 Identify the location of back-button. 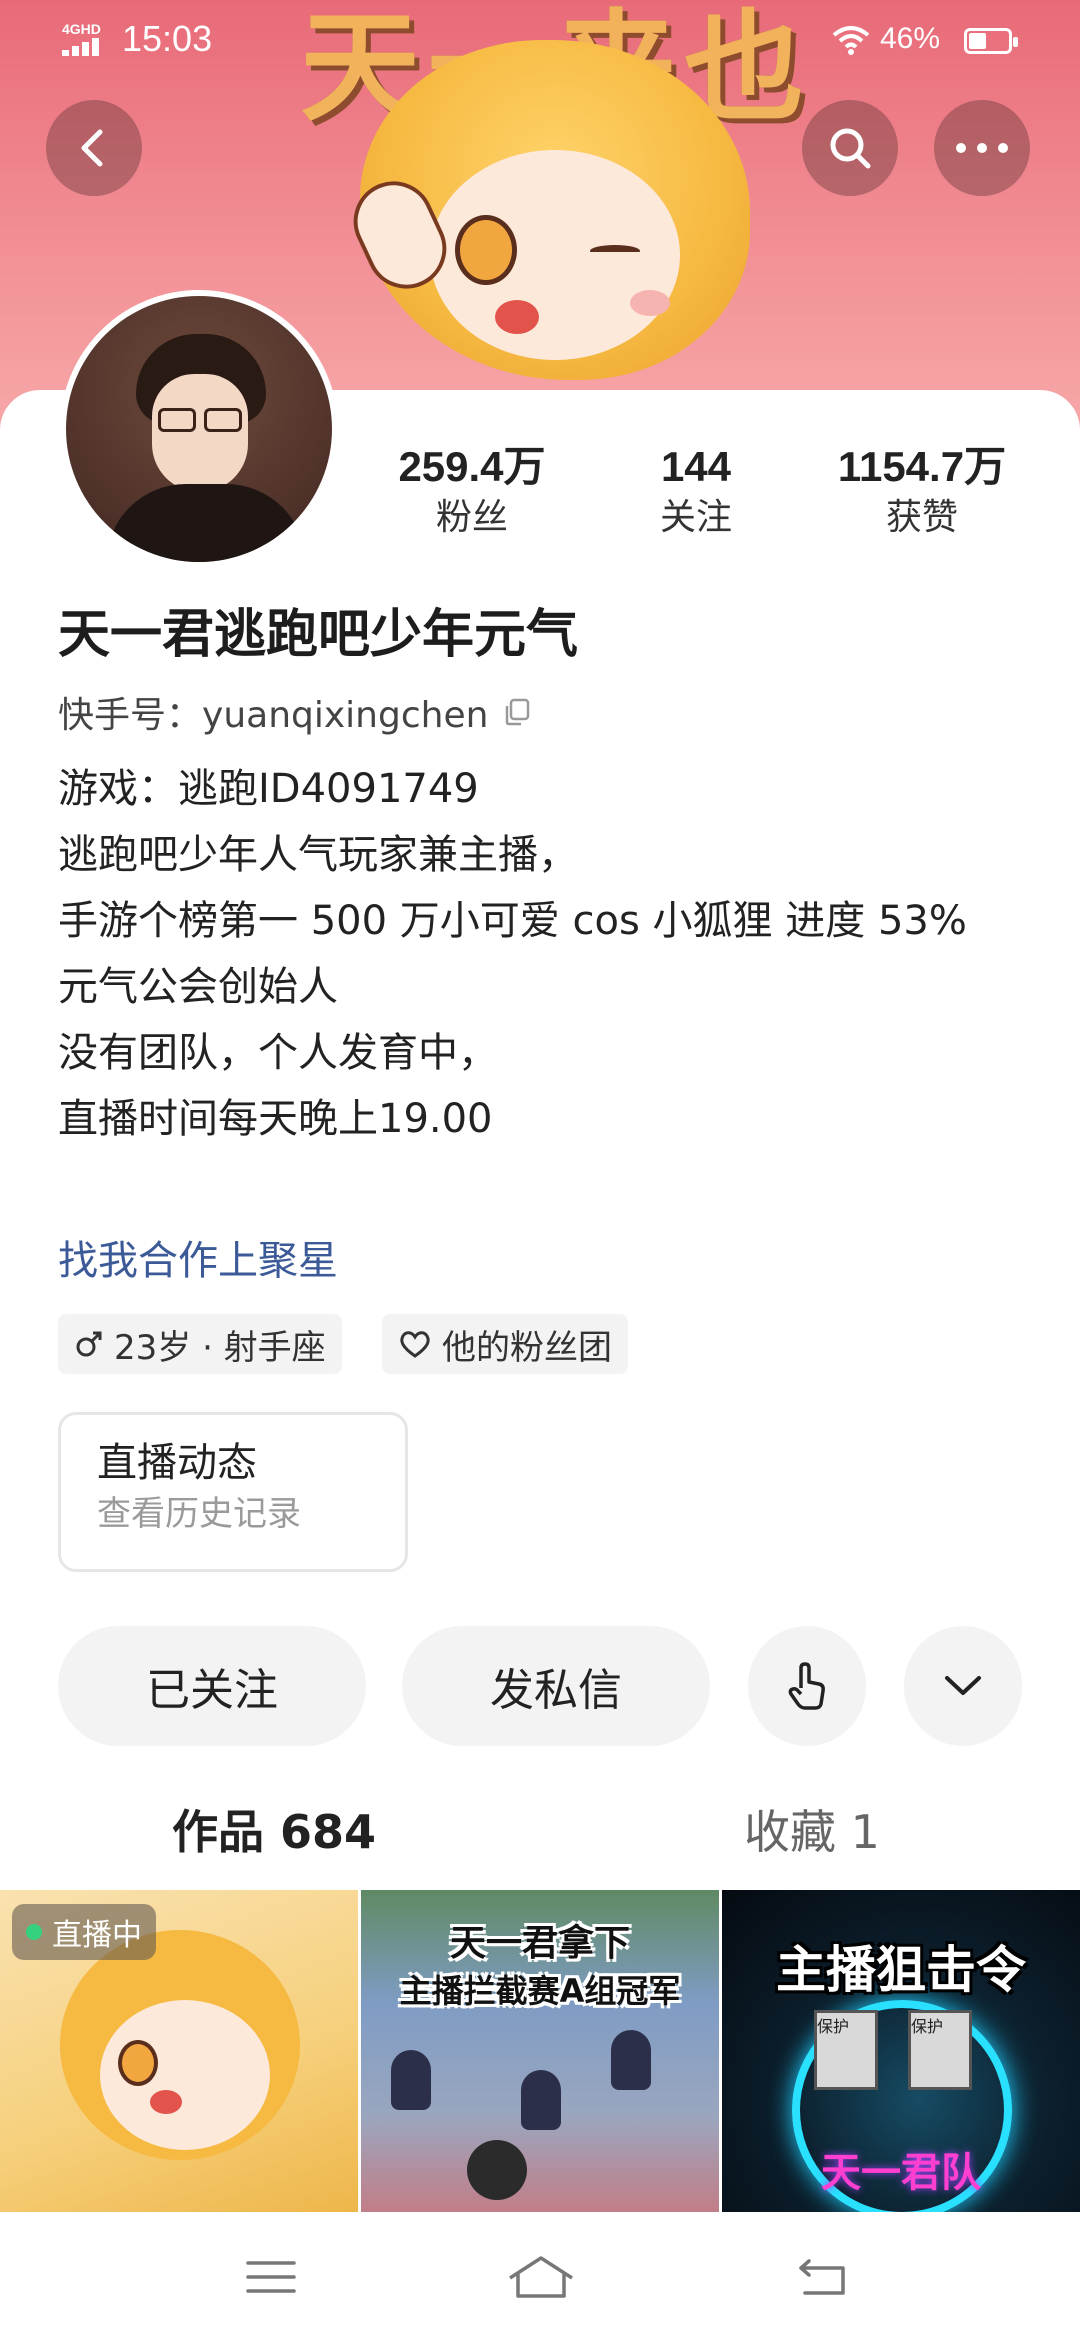
(94, 148).